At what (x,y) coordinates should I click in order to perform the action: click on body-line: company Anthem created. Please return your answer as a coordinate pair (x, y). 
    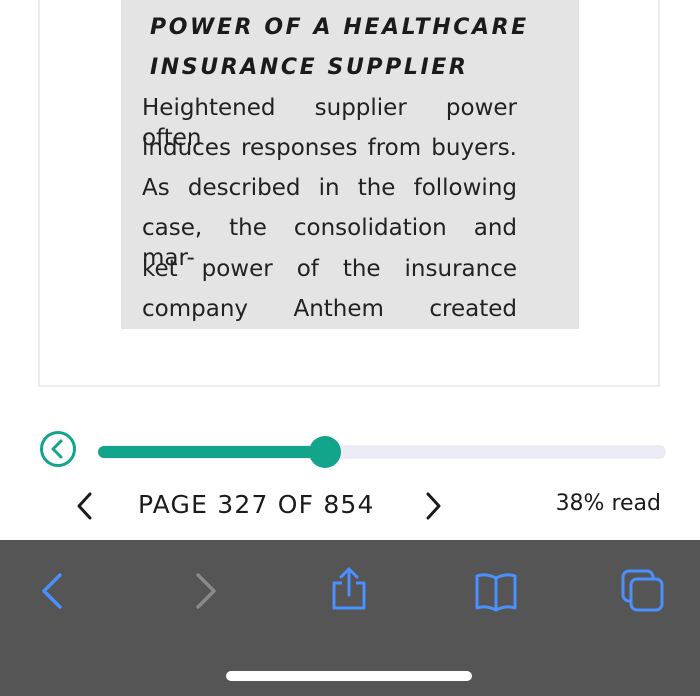
    Looking at the image, I should click on (329, 309).